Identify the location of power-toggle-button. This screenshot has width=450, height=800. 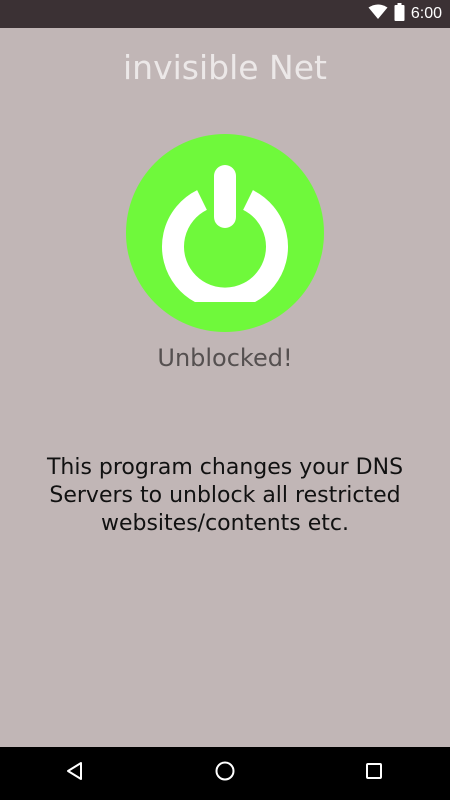
(225, 233).